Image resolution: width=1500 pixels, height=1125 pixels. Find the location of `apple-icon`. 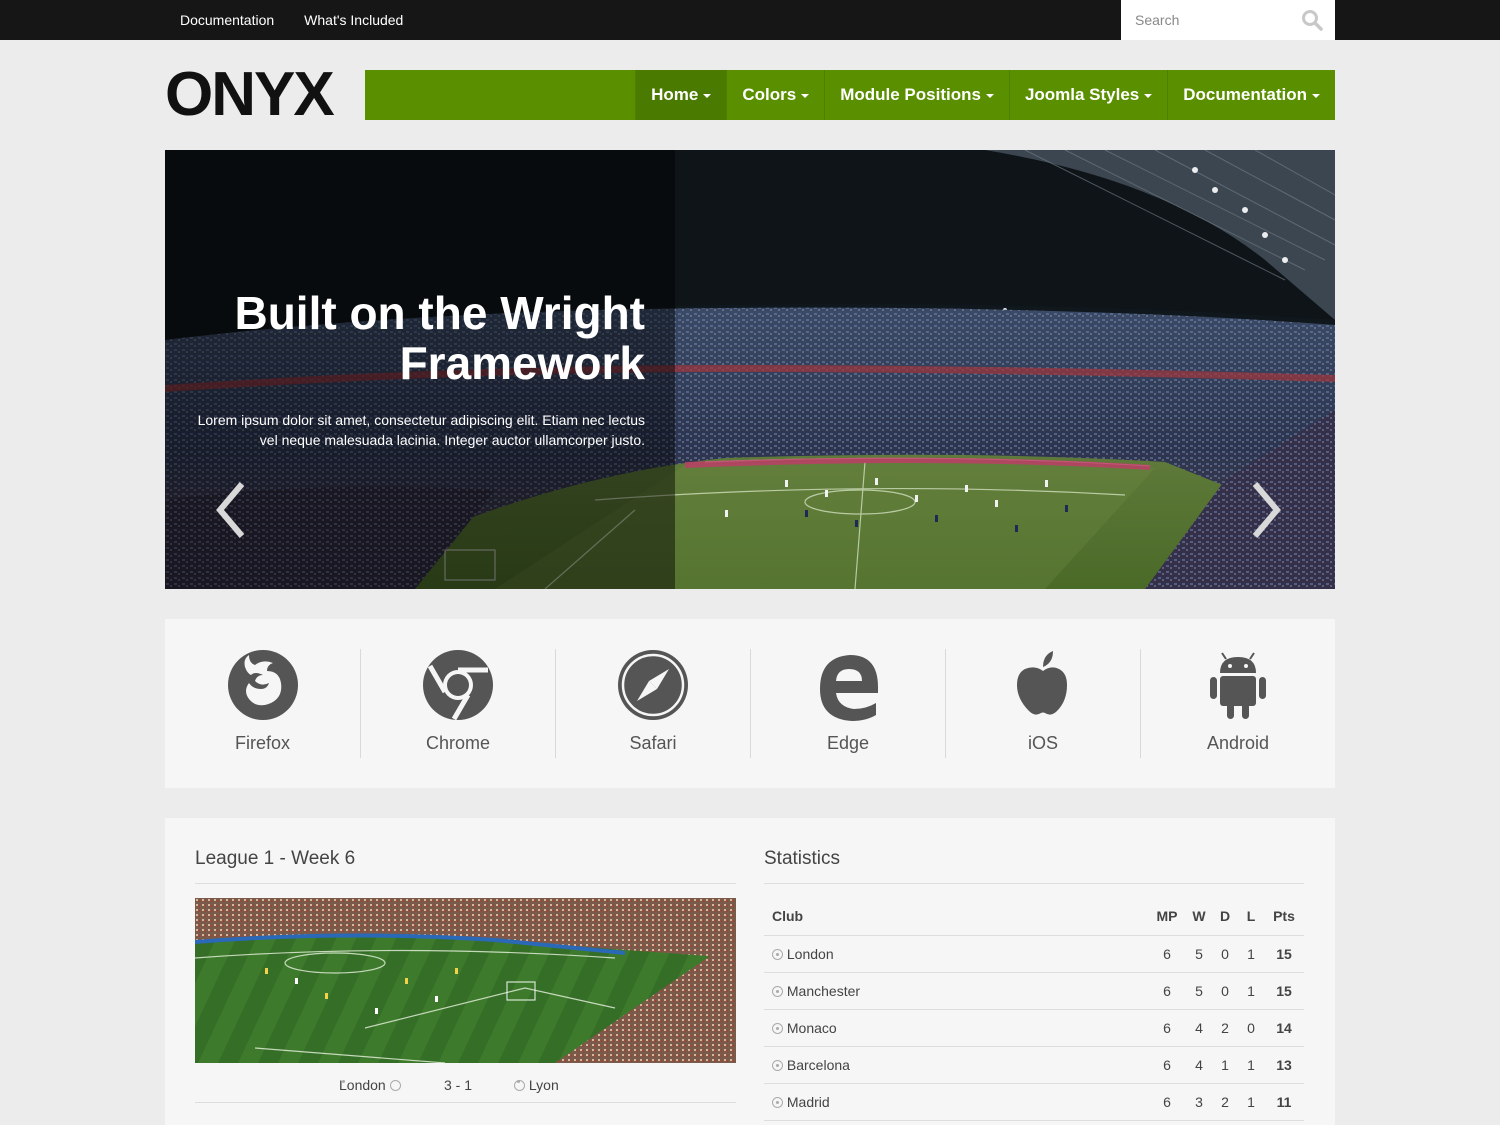

apple-icon is located at coordinates (1042, 683).